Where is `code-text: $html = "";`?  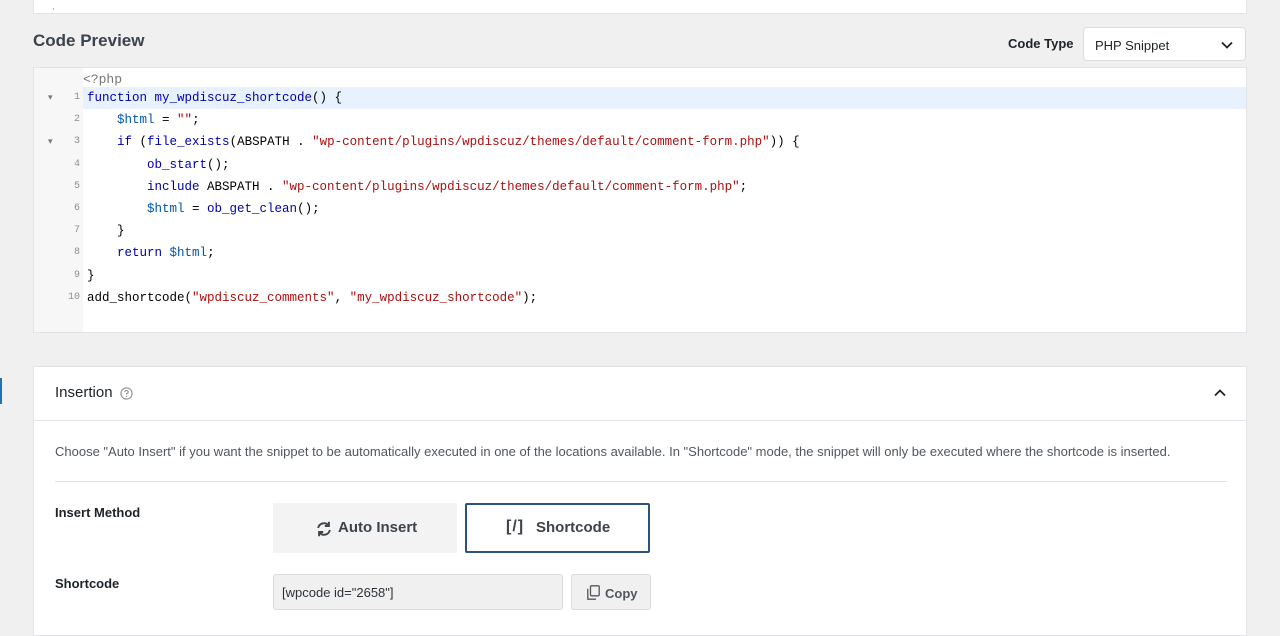 code-text: $html = ""; is located at coordinates (143, 120).